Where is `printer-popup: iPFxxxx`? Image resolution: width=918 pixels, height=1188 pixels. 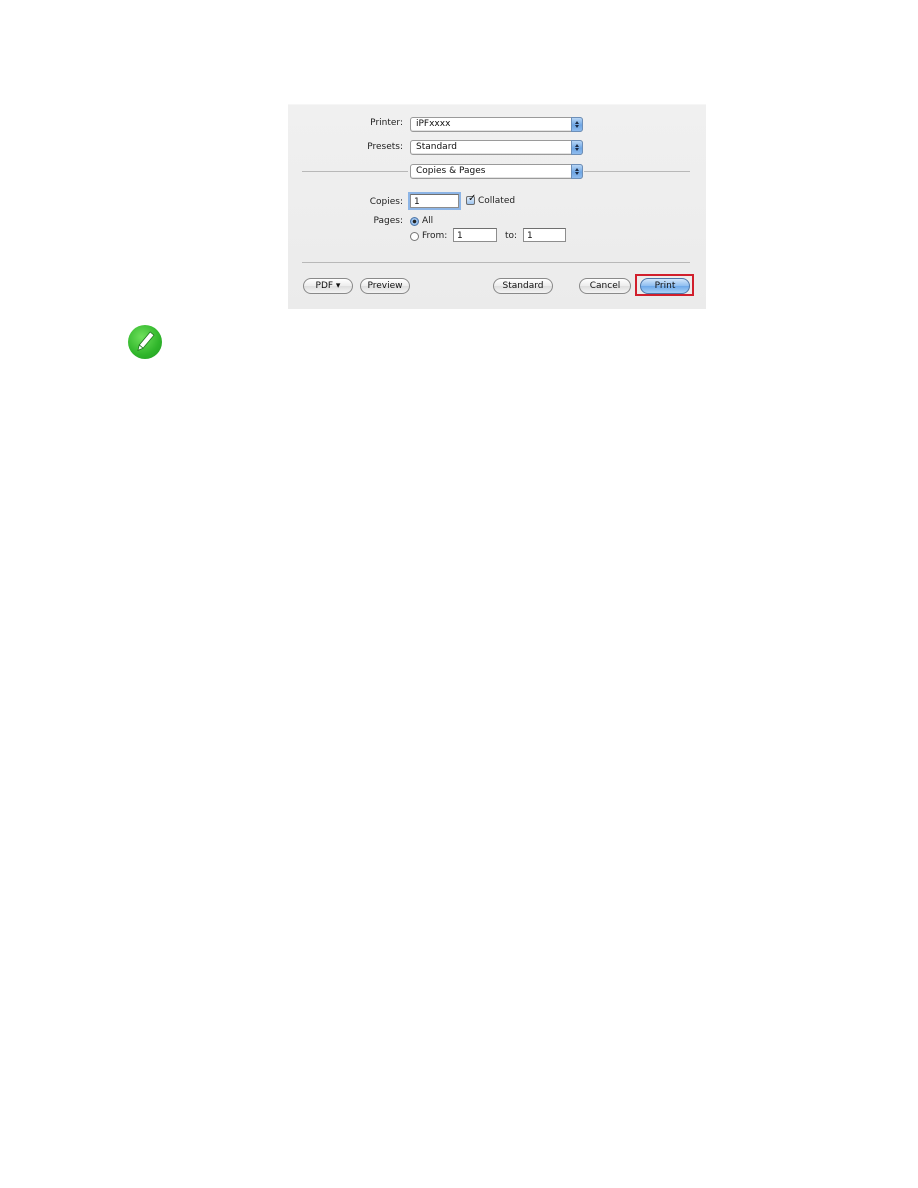 printer-popup: iPFxxxx is located at coordinates (496, 124).